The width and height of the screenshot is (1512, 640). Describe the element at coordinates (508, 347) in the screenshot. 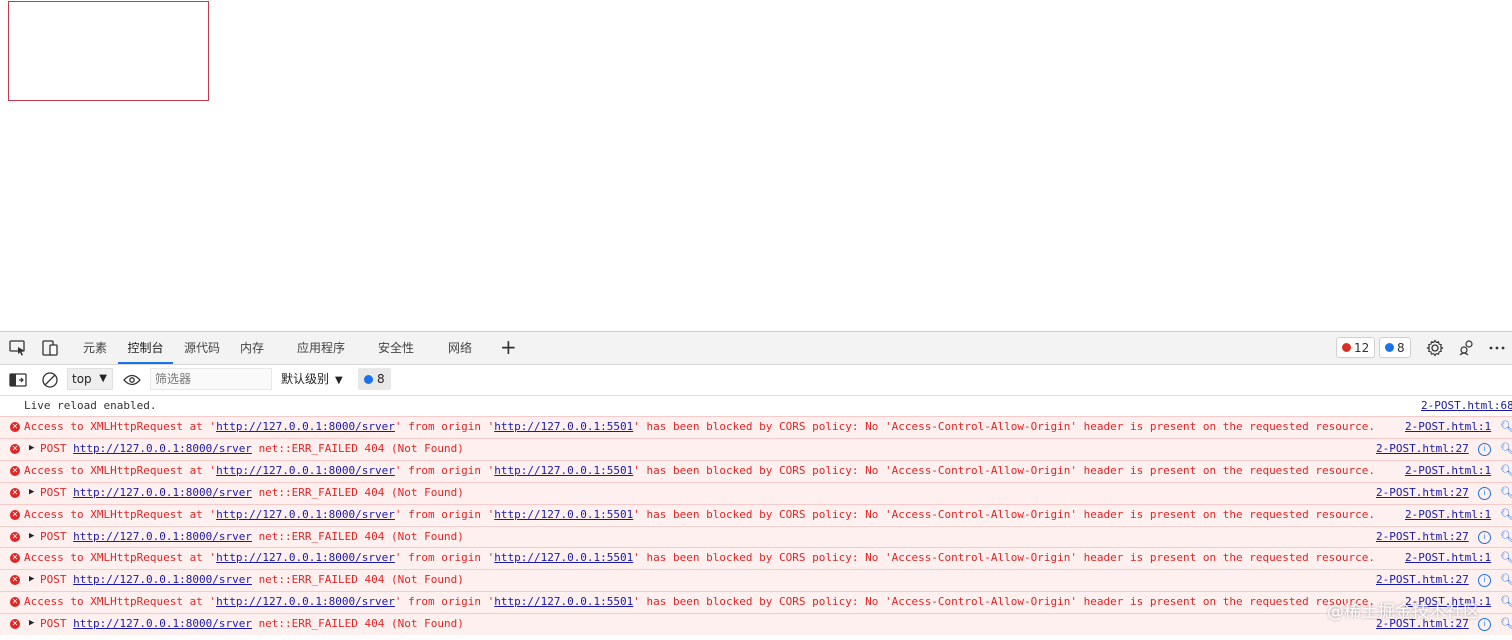

I see `add-tab-icon: +` at that location.